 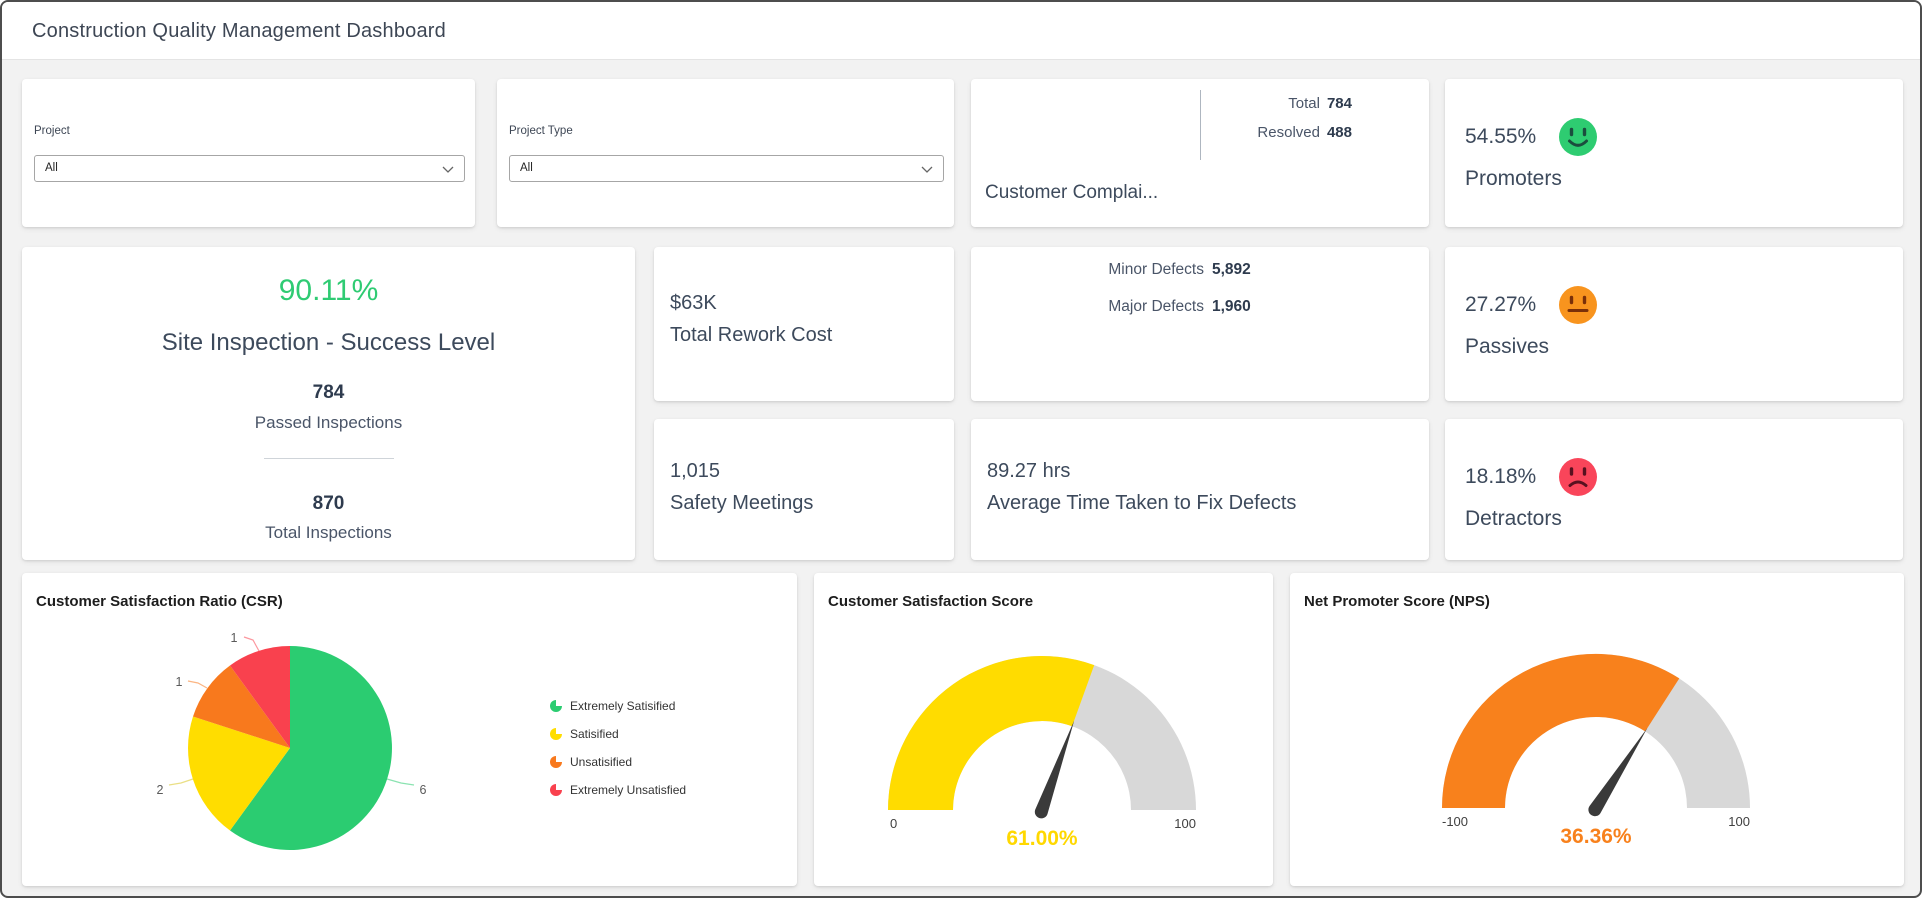 I want to click on gauge-min-label: 0, so click(x=893, y=823).